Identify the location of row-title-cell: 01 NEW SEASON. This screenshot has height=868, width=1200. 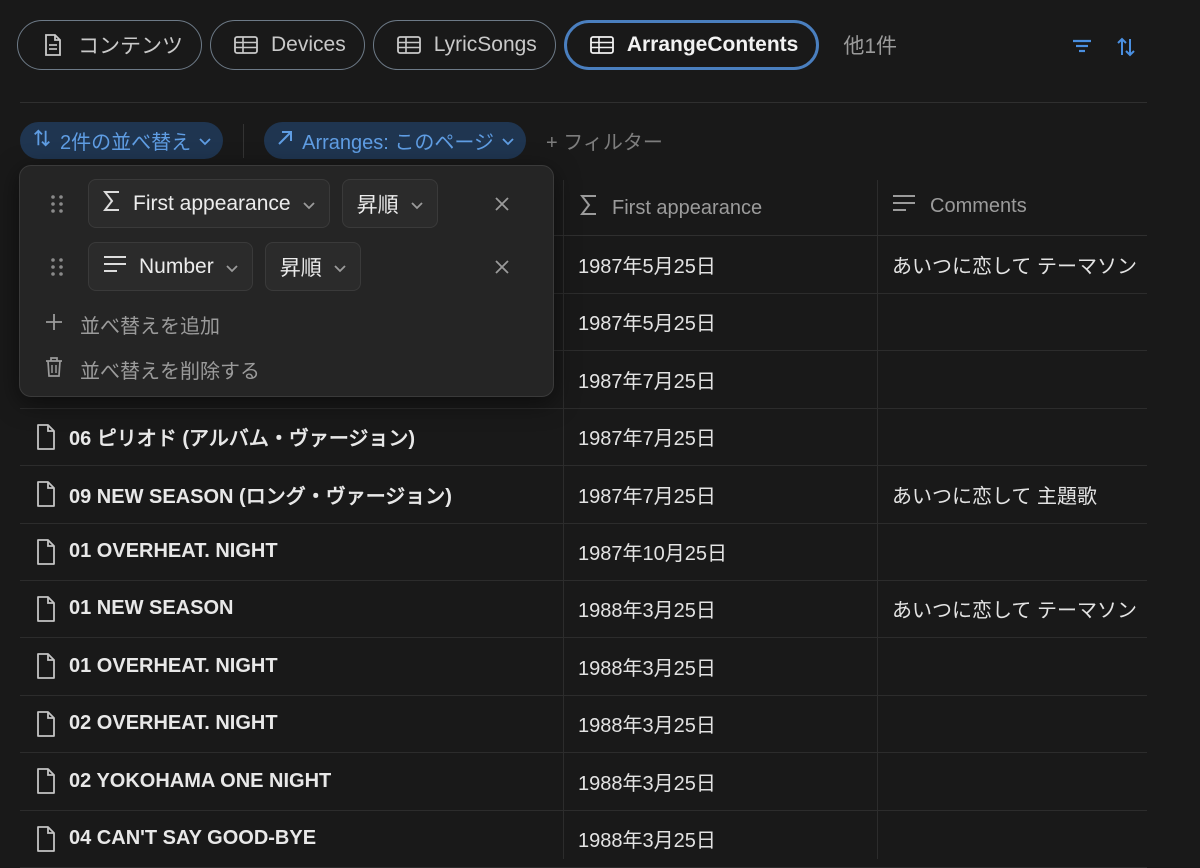
(134, 608).